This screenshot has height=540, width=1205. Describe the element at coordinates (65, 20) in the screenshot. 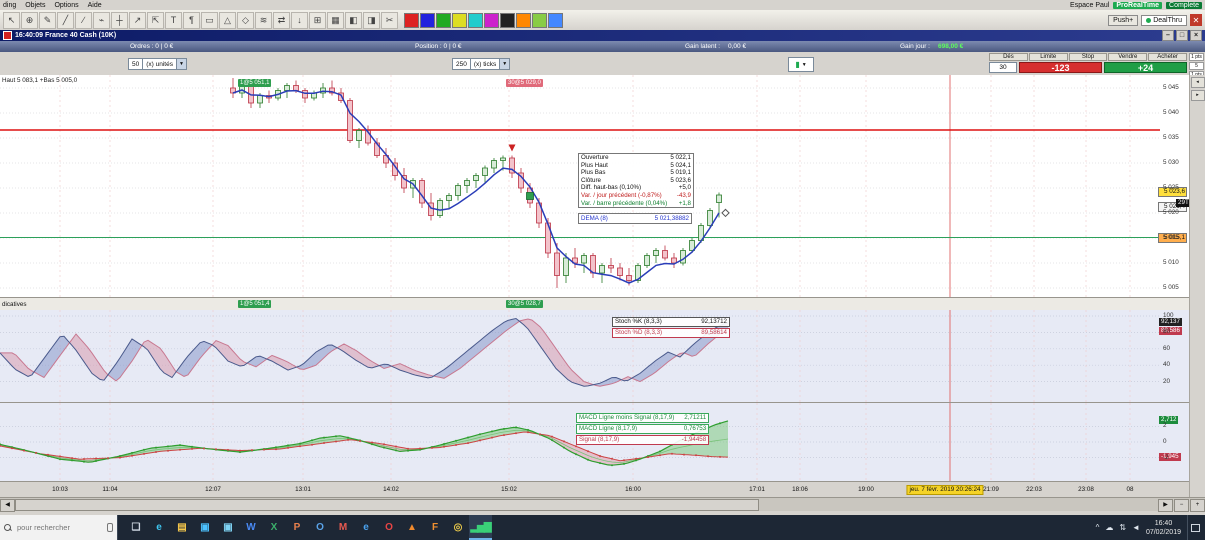

I see `line-tool-icon: ╱` at that location.